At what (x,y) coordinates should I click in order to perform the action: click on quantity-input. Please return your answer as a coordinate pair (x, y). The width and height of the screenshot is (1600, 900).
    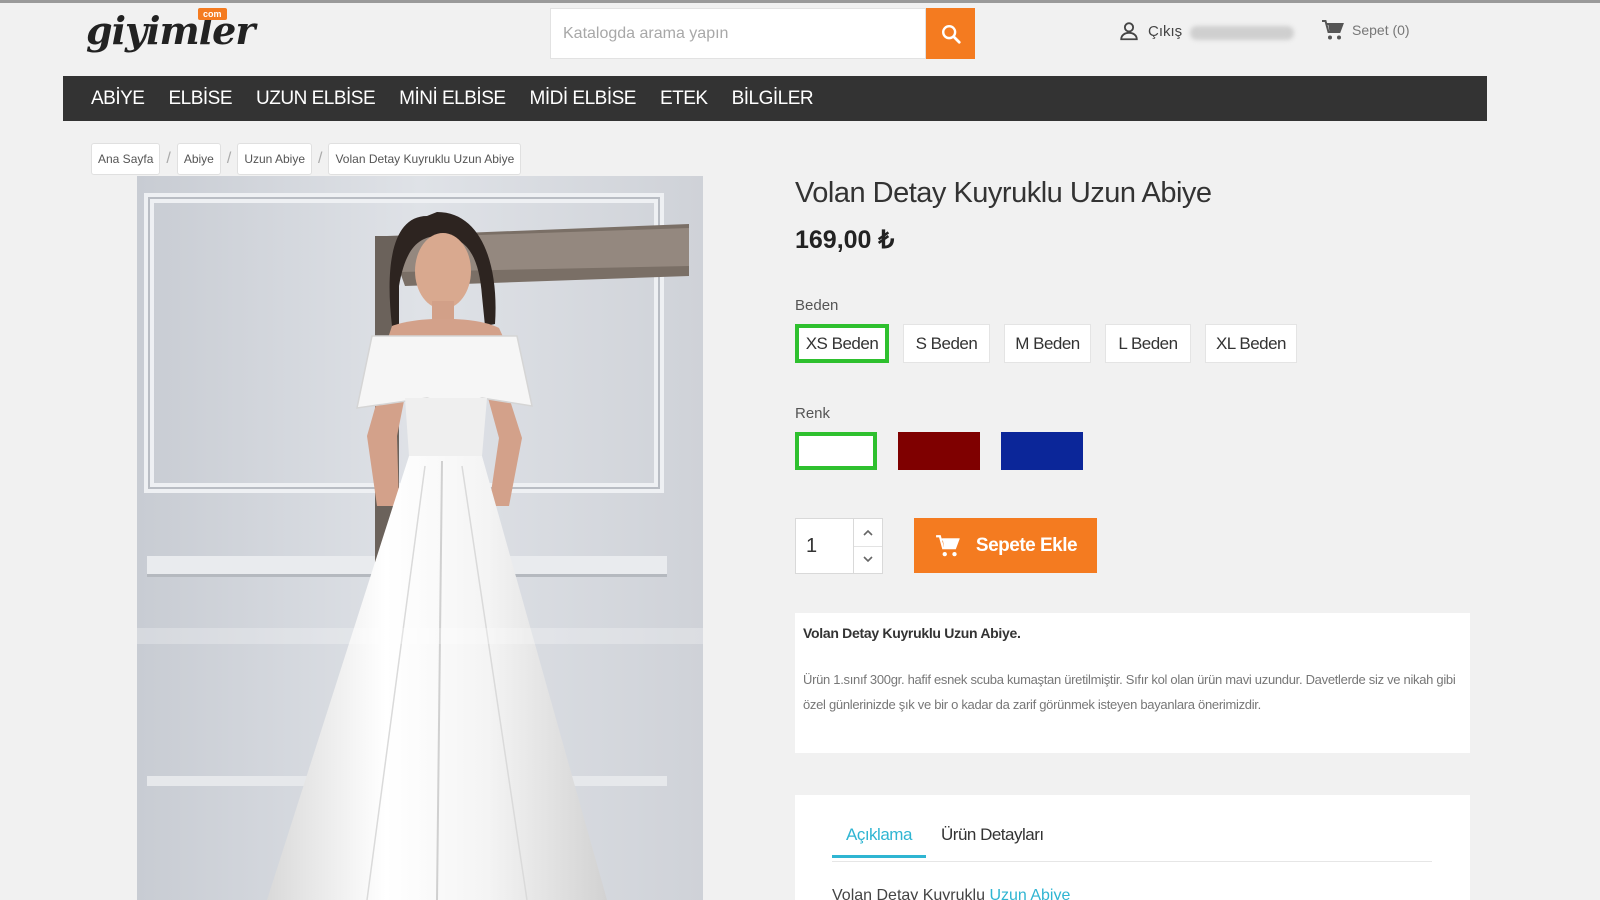
    Looking at the image, I should click on (825, 546).